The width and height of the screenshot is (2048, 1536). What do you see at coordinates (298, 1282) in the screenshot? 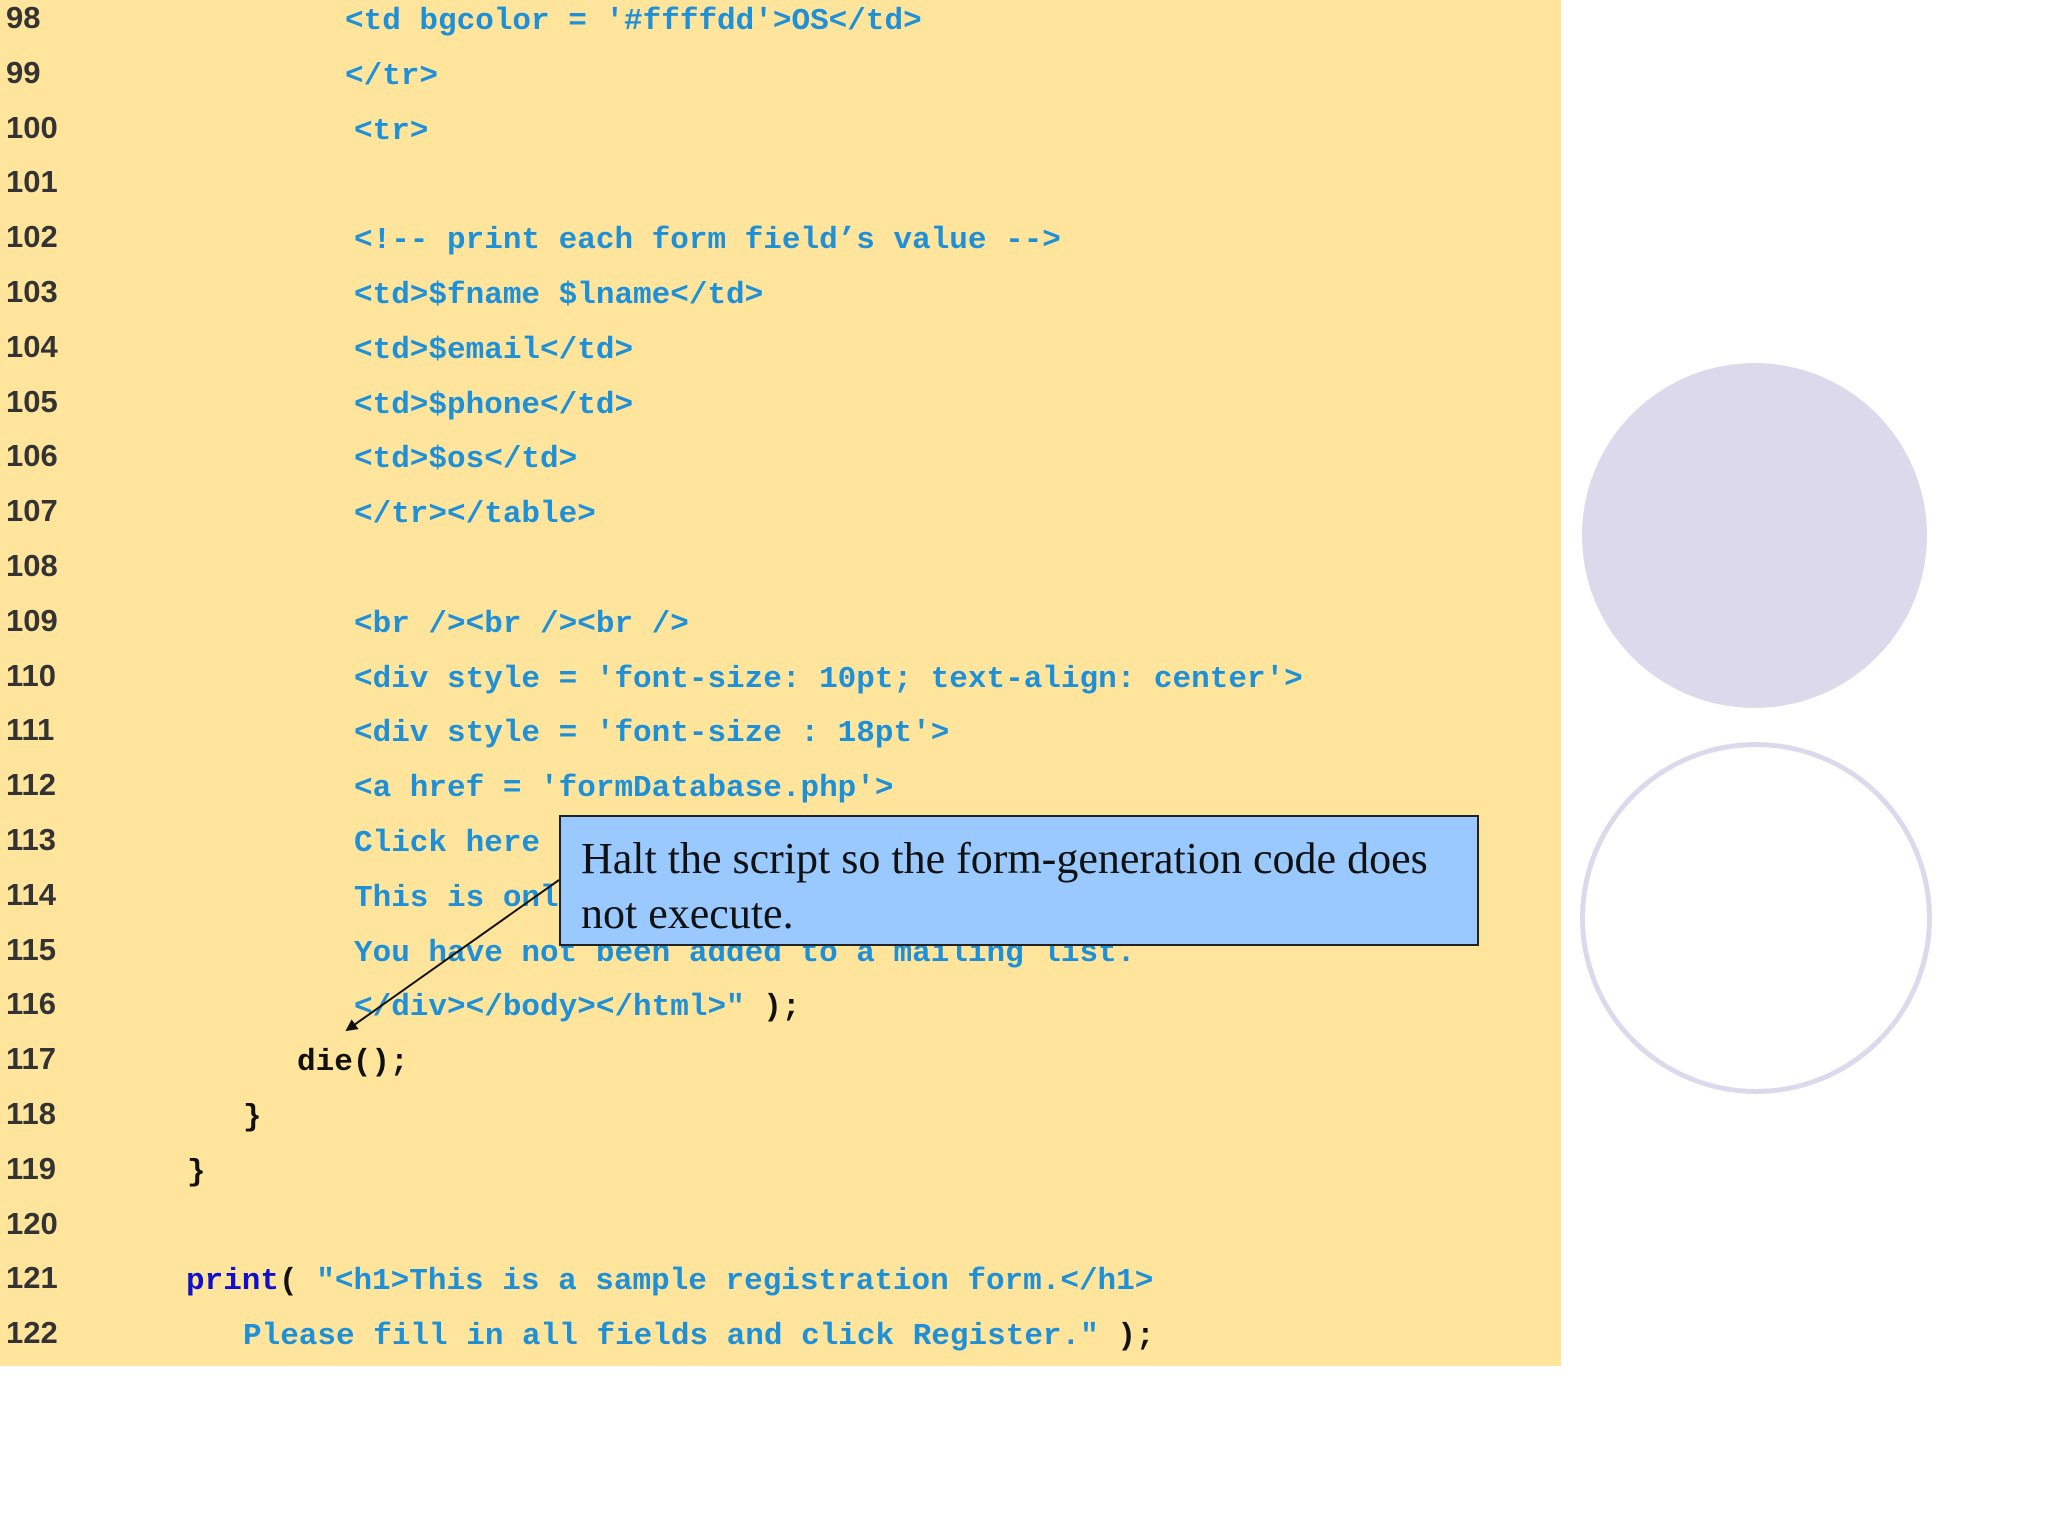
I see `code-token: (` at bounding box center [298, 1282].